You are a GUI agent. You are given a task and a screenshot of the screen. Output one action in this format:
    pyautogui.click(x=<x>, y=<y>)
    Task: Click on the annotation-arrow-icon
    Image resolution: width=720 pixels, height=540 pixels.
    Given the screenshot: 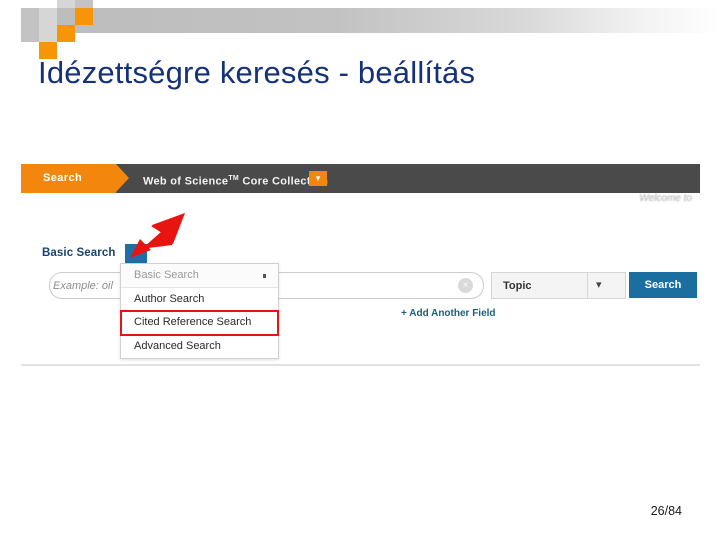 What is the action you would take?
    pyautogui.click(x=157, y=235)
    